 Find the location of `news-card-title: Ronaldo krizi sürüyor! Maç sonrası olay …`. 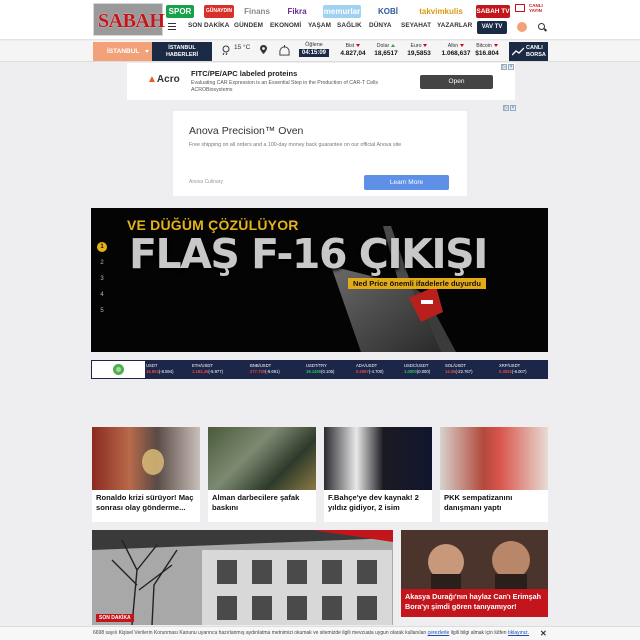

news-card-title: Ronaldo krizi sürüyor! Maç sonrası olay … is located at coordinates (145, 502).